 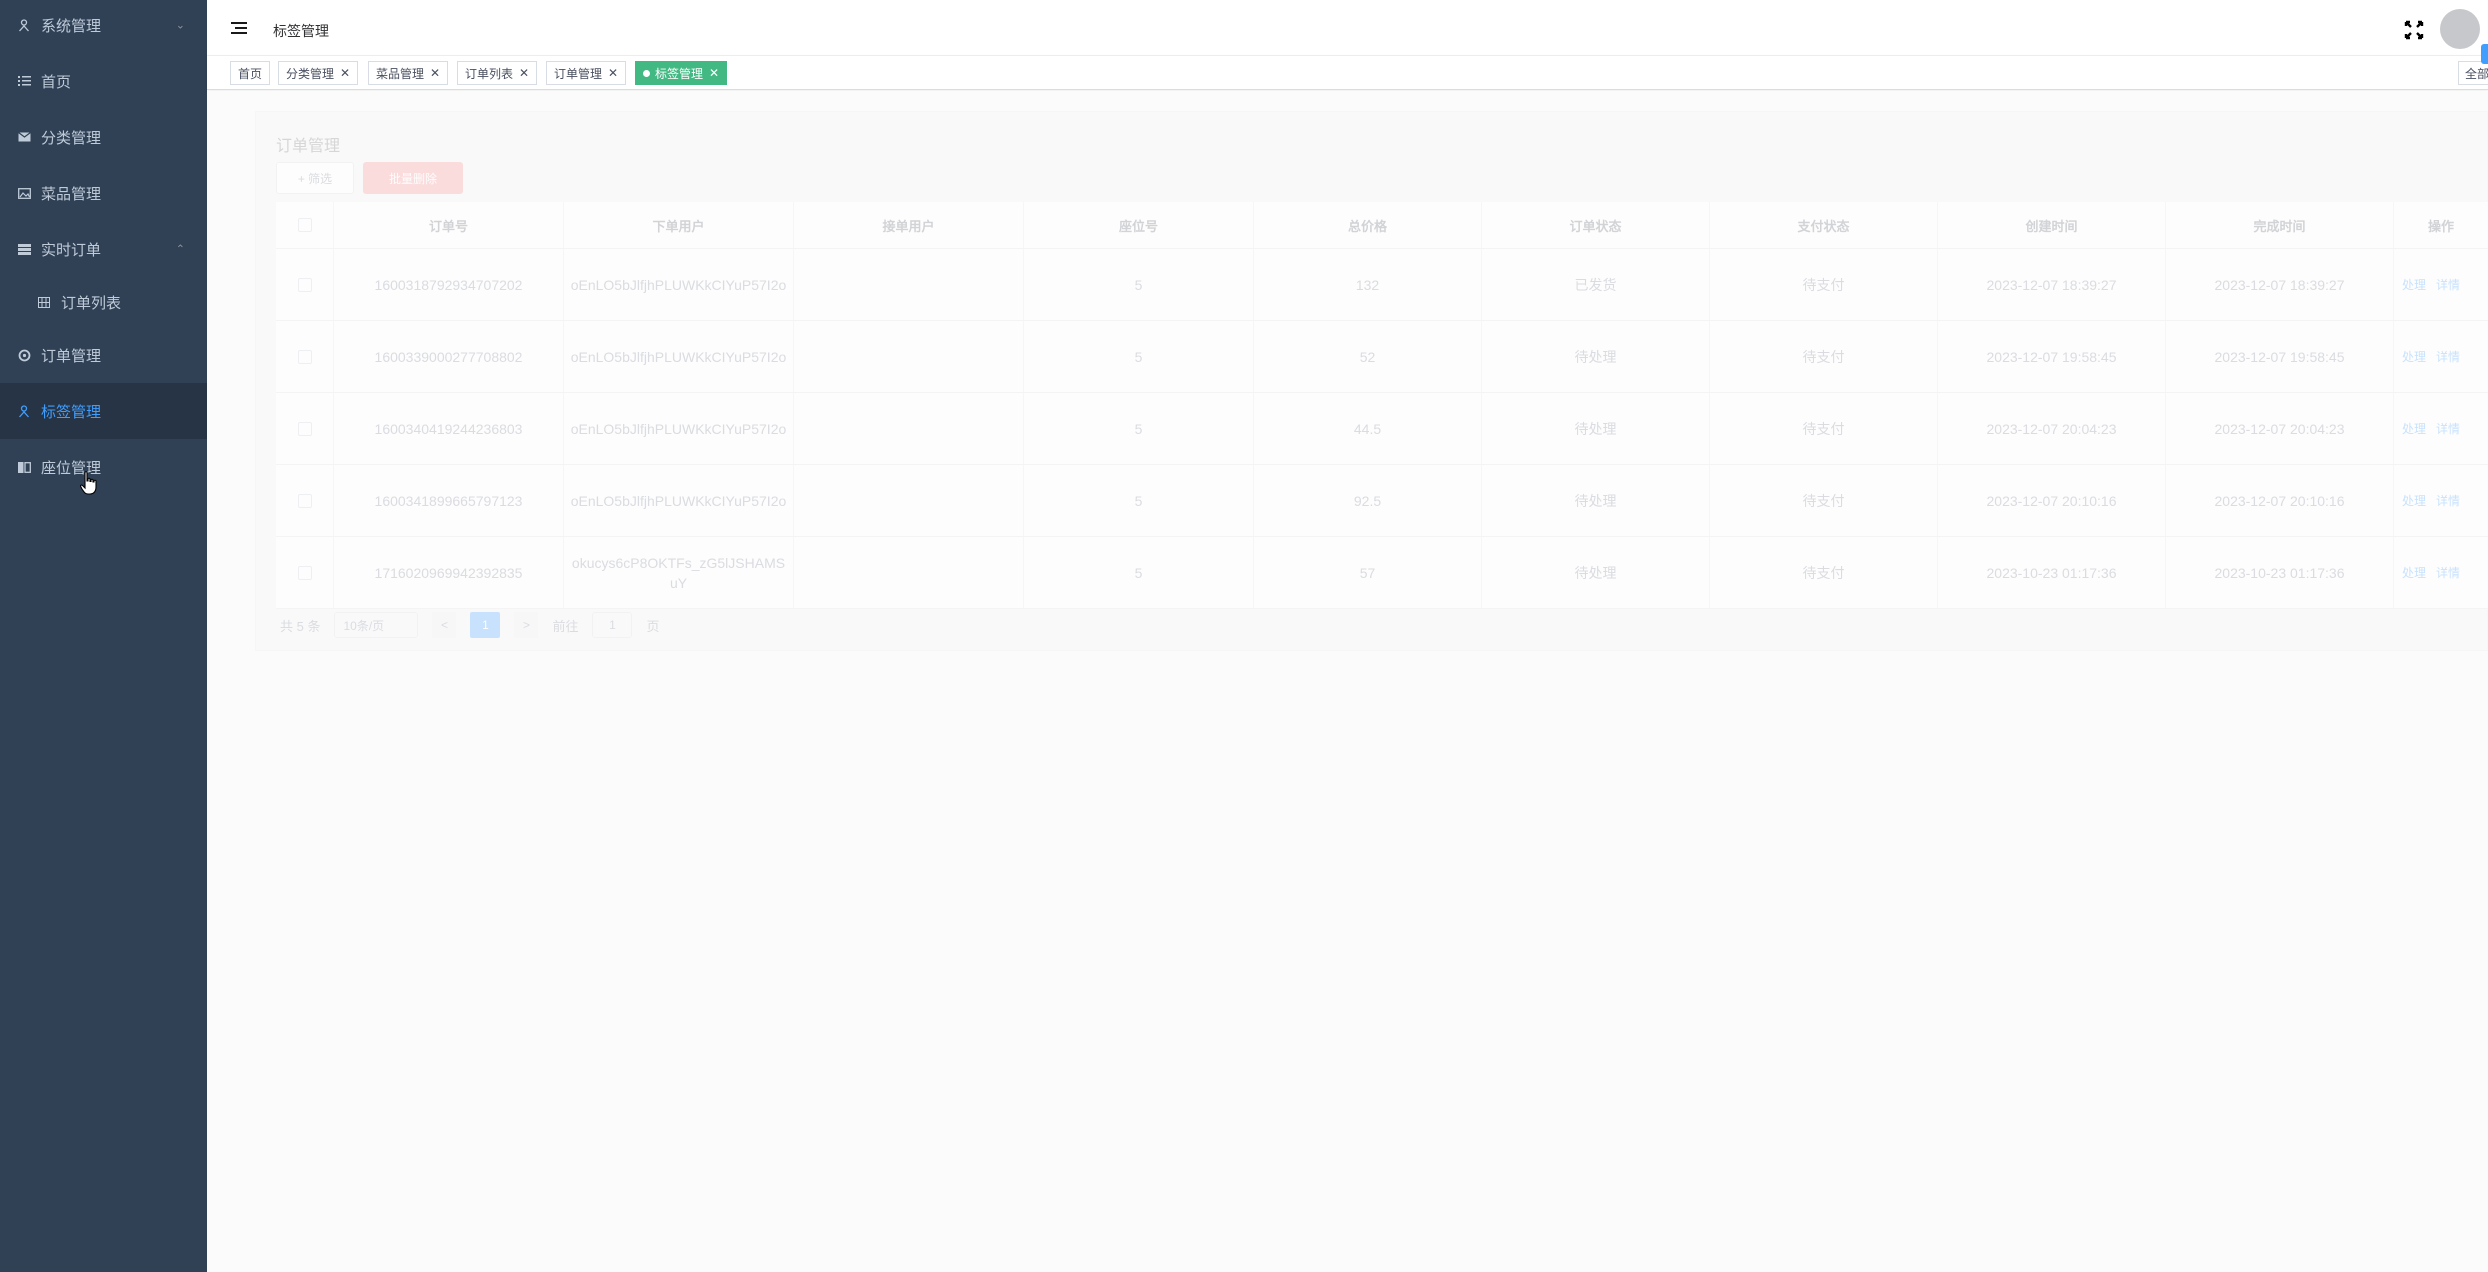 I want to click on next-page-button: >, so click(x=526, y=625).